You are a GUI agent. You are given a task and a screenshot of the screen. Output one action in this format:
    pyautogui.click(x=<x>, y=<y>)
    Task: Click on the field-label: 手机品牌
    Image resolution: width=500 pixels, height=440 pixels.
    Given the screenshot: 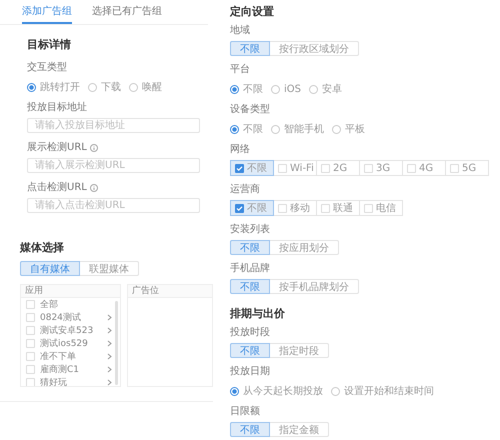 What is the action you would take?
    pyautogui.click(x=250, y=269)
    